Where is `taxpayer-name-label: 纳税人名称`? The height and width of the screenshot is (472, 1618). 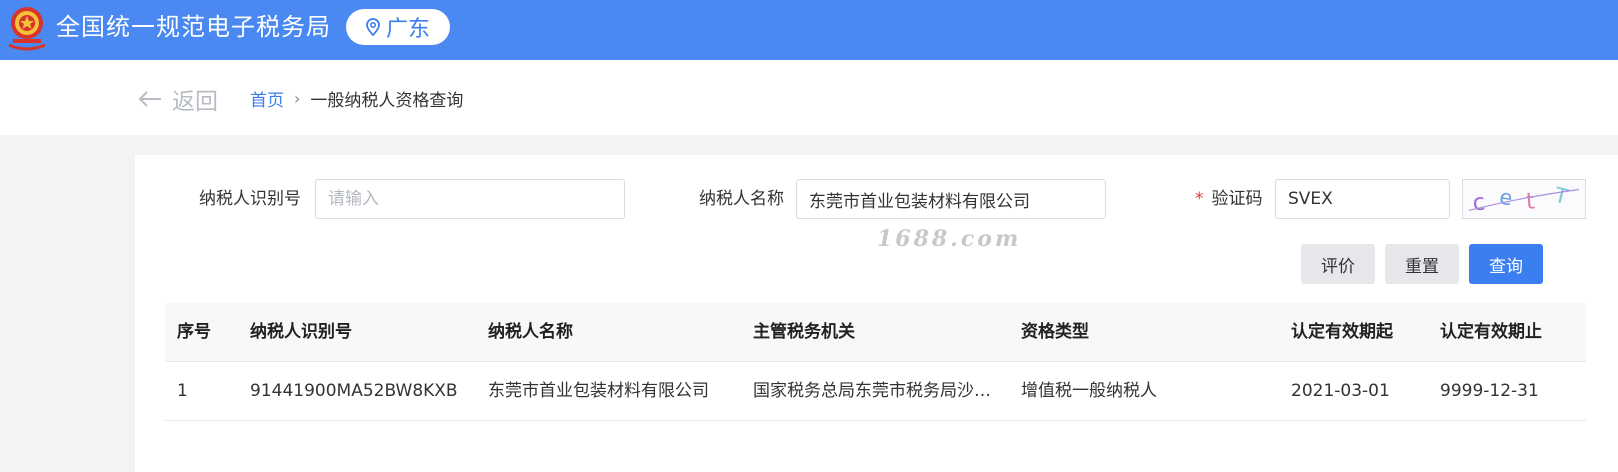 taxpayer-name-label: 纳税人名称 is located at coordinates (741, 199).